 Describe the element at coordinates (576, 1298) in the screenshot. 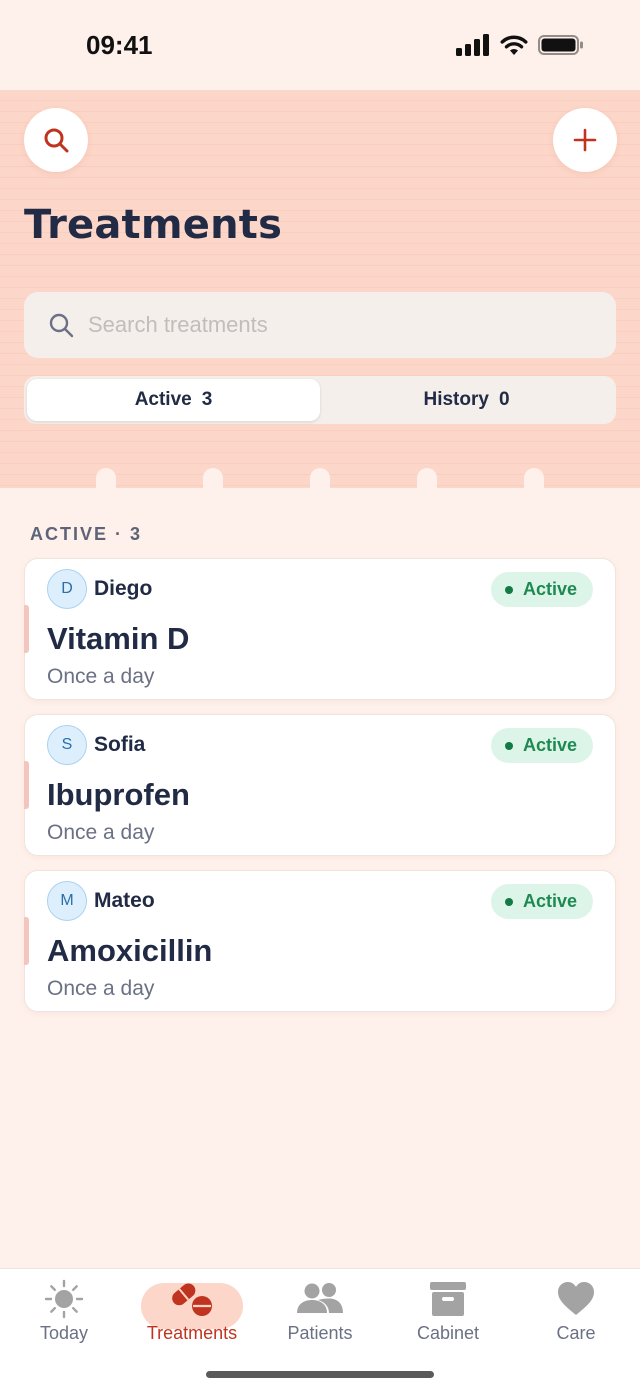

I see `heart-icon` at that location.